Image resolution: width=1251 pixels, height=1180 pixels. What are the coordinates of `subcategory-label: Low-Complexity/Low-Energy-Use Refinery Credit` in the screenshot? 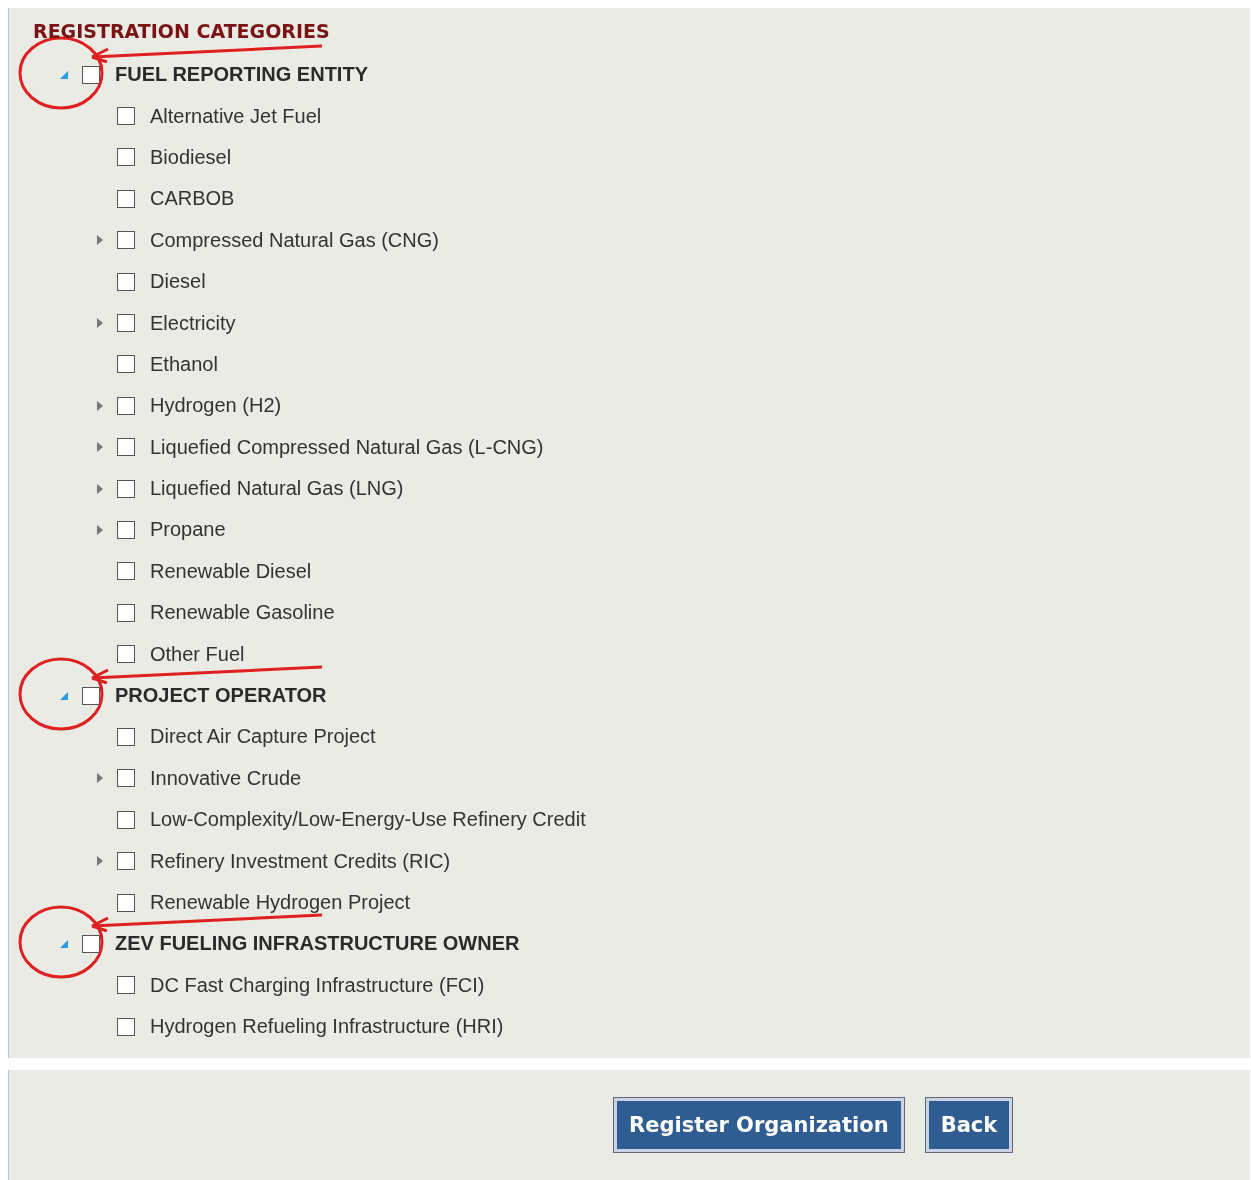 It's located at (368, 820).